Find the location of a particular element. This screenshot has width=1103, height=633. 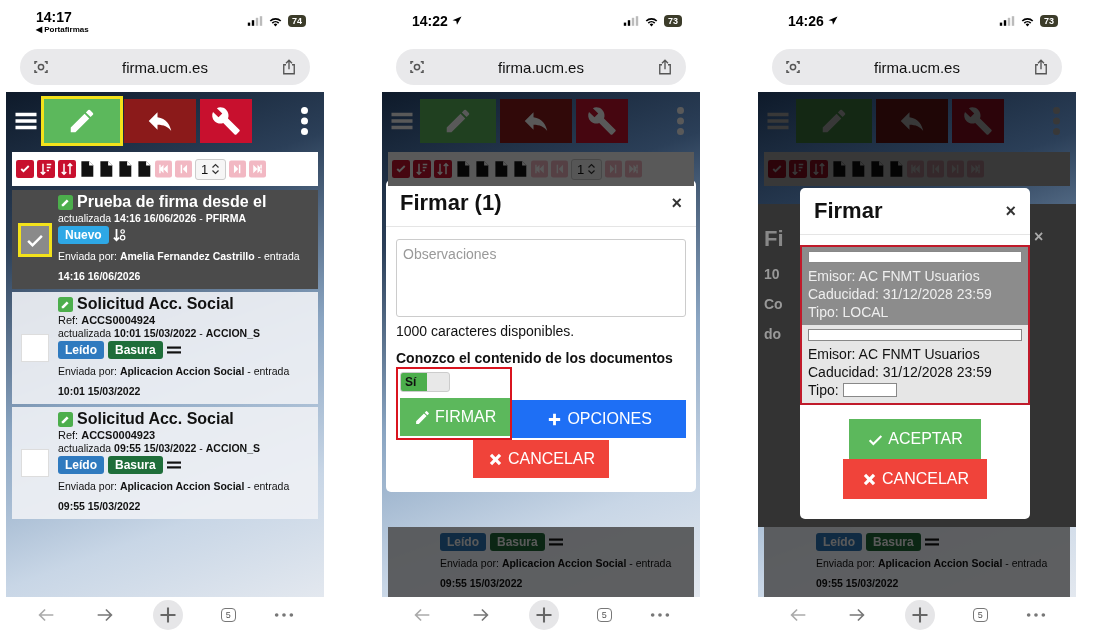

close-button-fragment: × is located at coordinates (1039, 236).